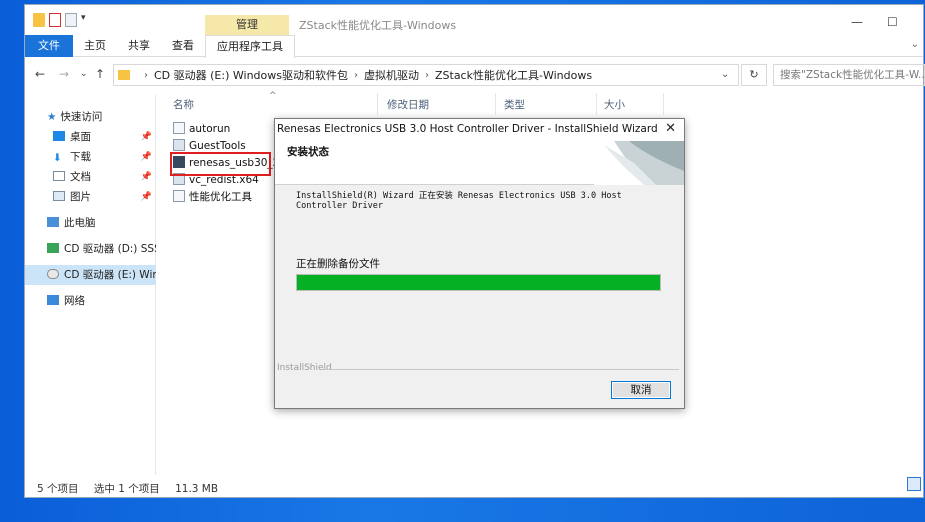  What do you see at coordinates (52, 117) in the screenshot?
I see `star-icon: ★` at bounding box center [52, 117].